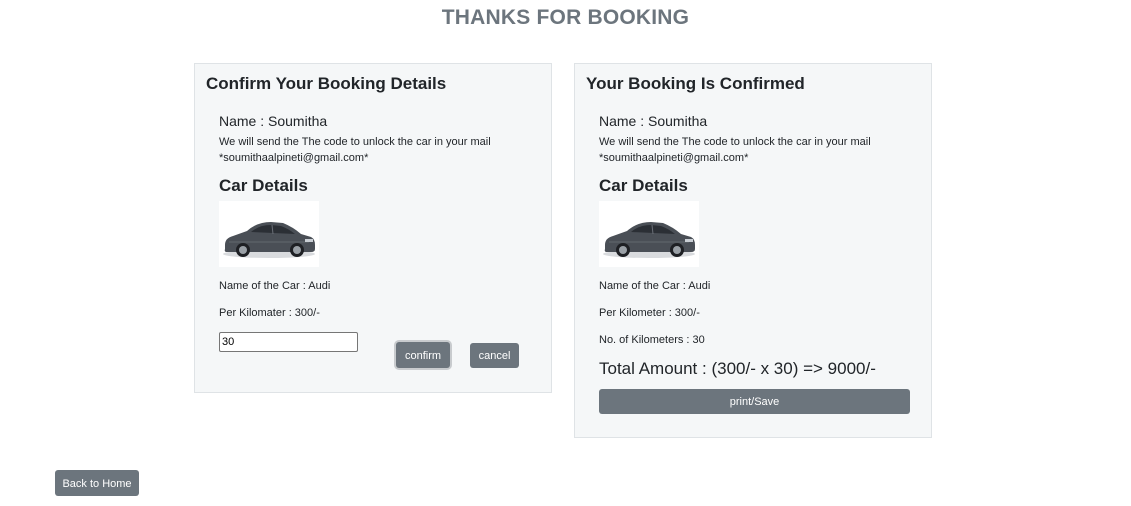  Describe the element at coordinates (97, 483) in the screenshot. I see `back-to-home-button: Back to Home` at that location.